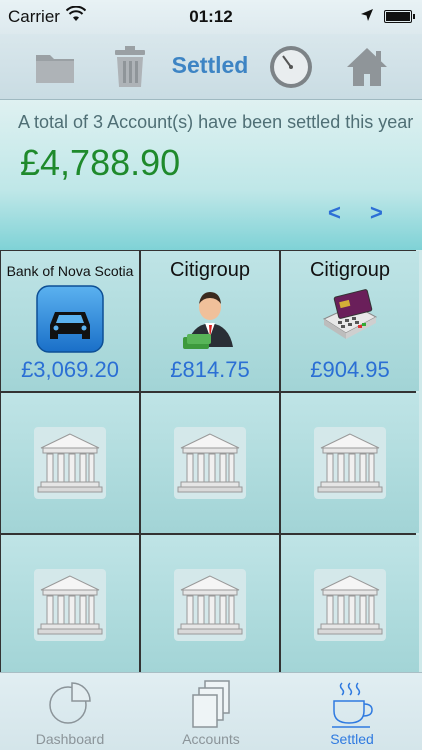 The height and width of the screenshot is (750, 422). I want to click on settled-total: £4,788.90, so click(100, 162).